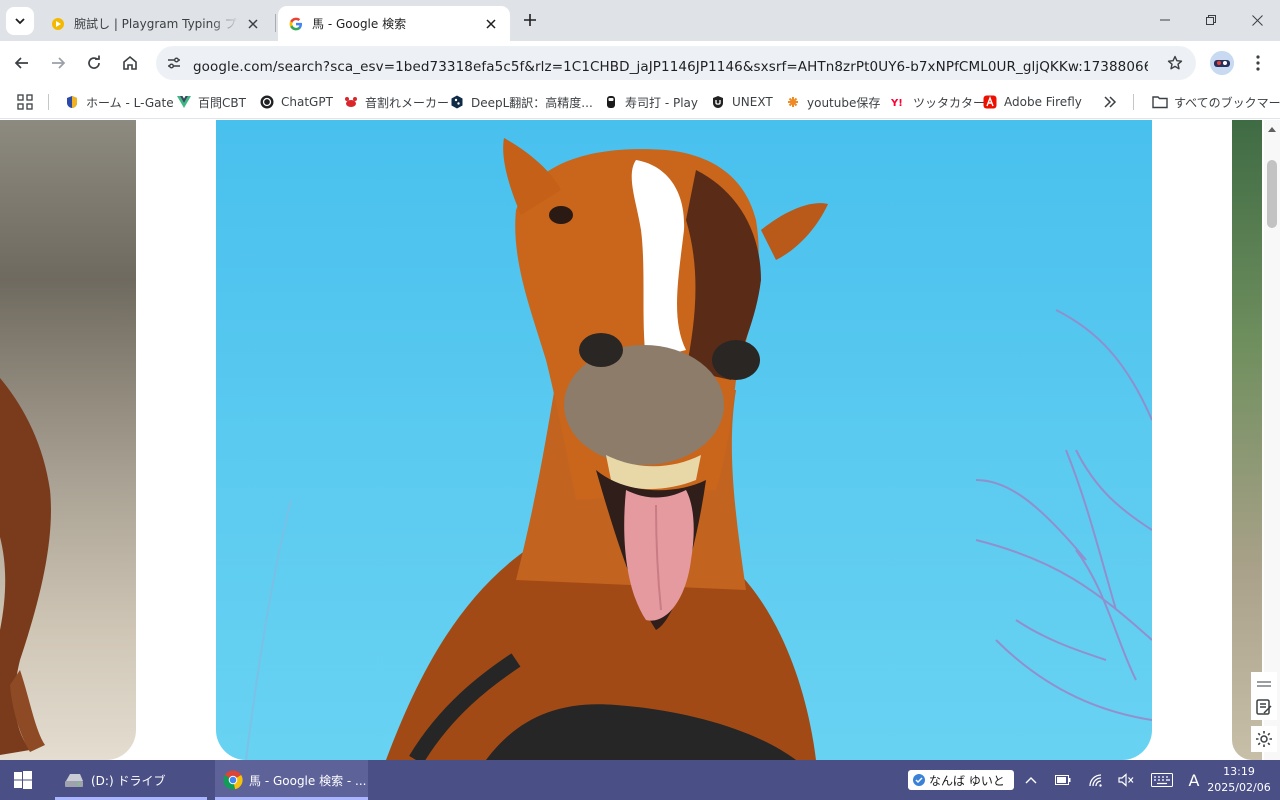 The image size is (1280, 800). I want to click on next-image-preview, so click(1247, 440).